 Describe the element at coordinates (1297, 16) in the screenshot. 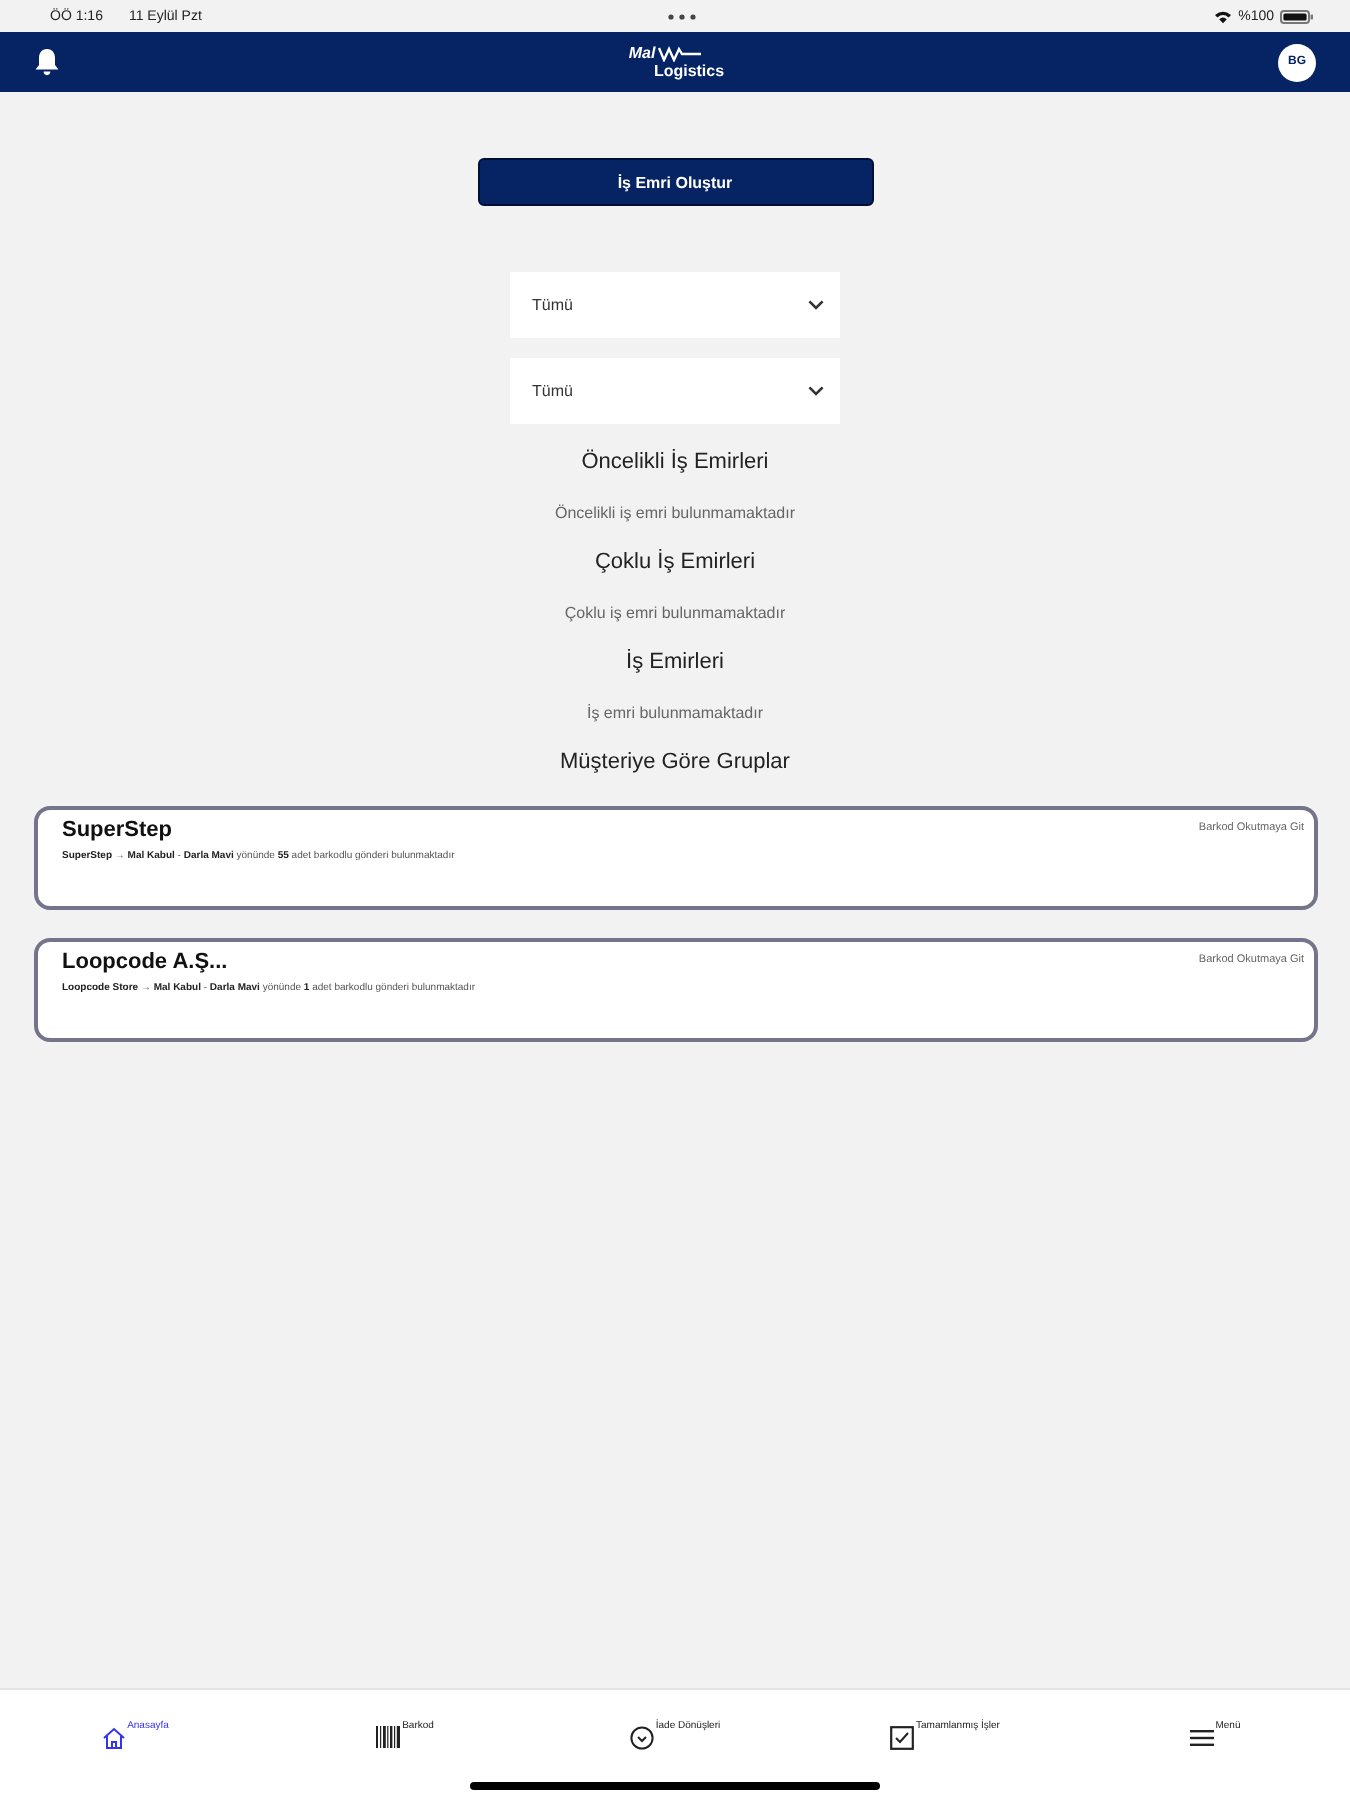

I see `battery-icon` at that location.